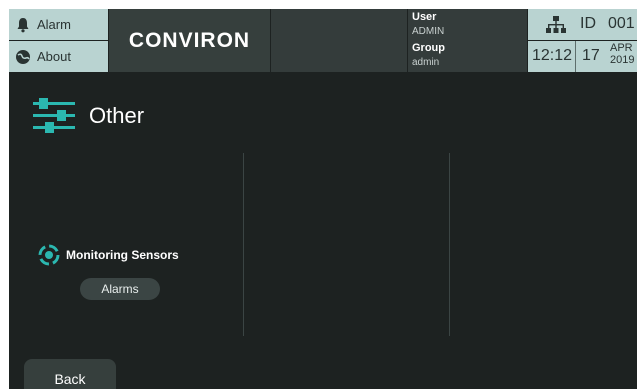 The height and width of the screenshot is (389, 637). I want to click on user-label: User, so click(424, 17).